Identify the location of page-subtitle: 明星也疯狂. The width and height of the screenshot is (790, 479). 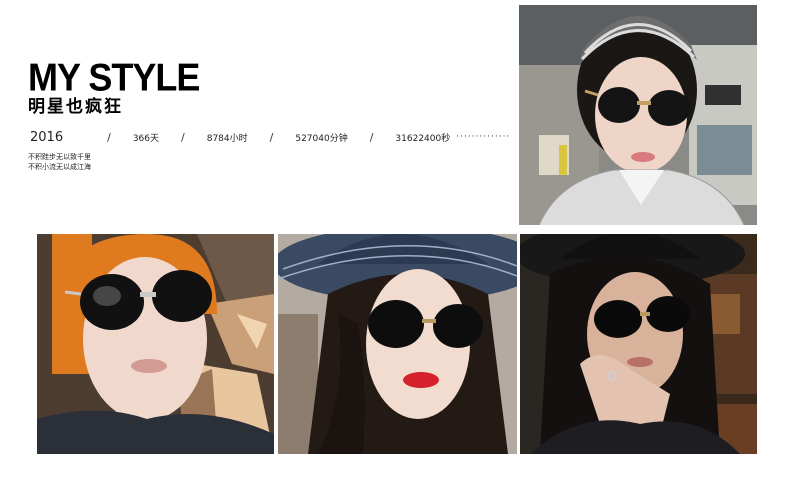
(75, 107).